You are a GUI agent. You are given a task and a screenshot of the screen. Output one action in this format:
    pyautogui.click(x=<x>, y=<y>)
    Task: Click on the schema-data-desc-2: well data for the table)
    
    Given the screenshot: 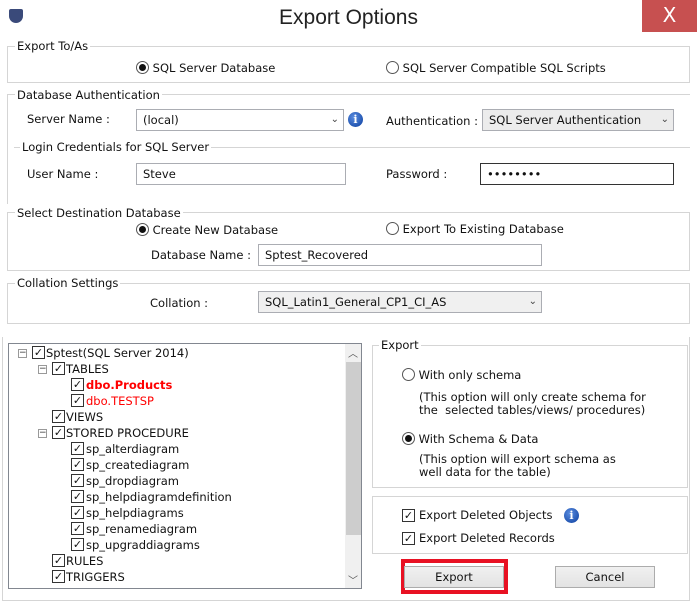 What is the action you would take?
    pyautogui.click(x=485, y=472)
    